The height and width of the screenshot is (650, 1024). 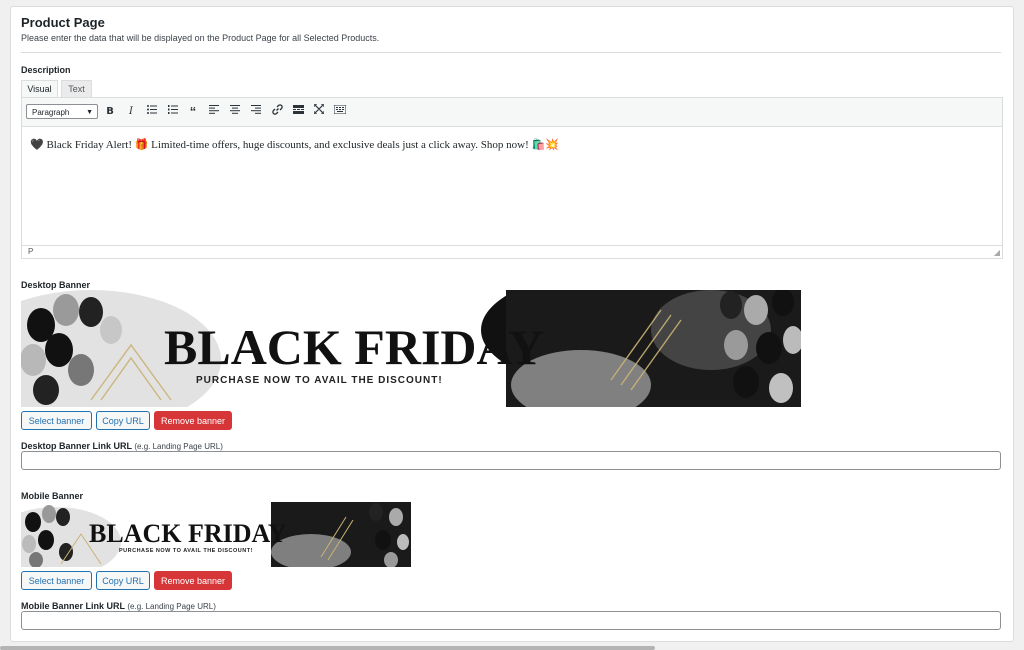 I want to click on divider, so click(x=511, y=52).